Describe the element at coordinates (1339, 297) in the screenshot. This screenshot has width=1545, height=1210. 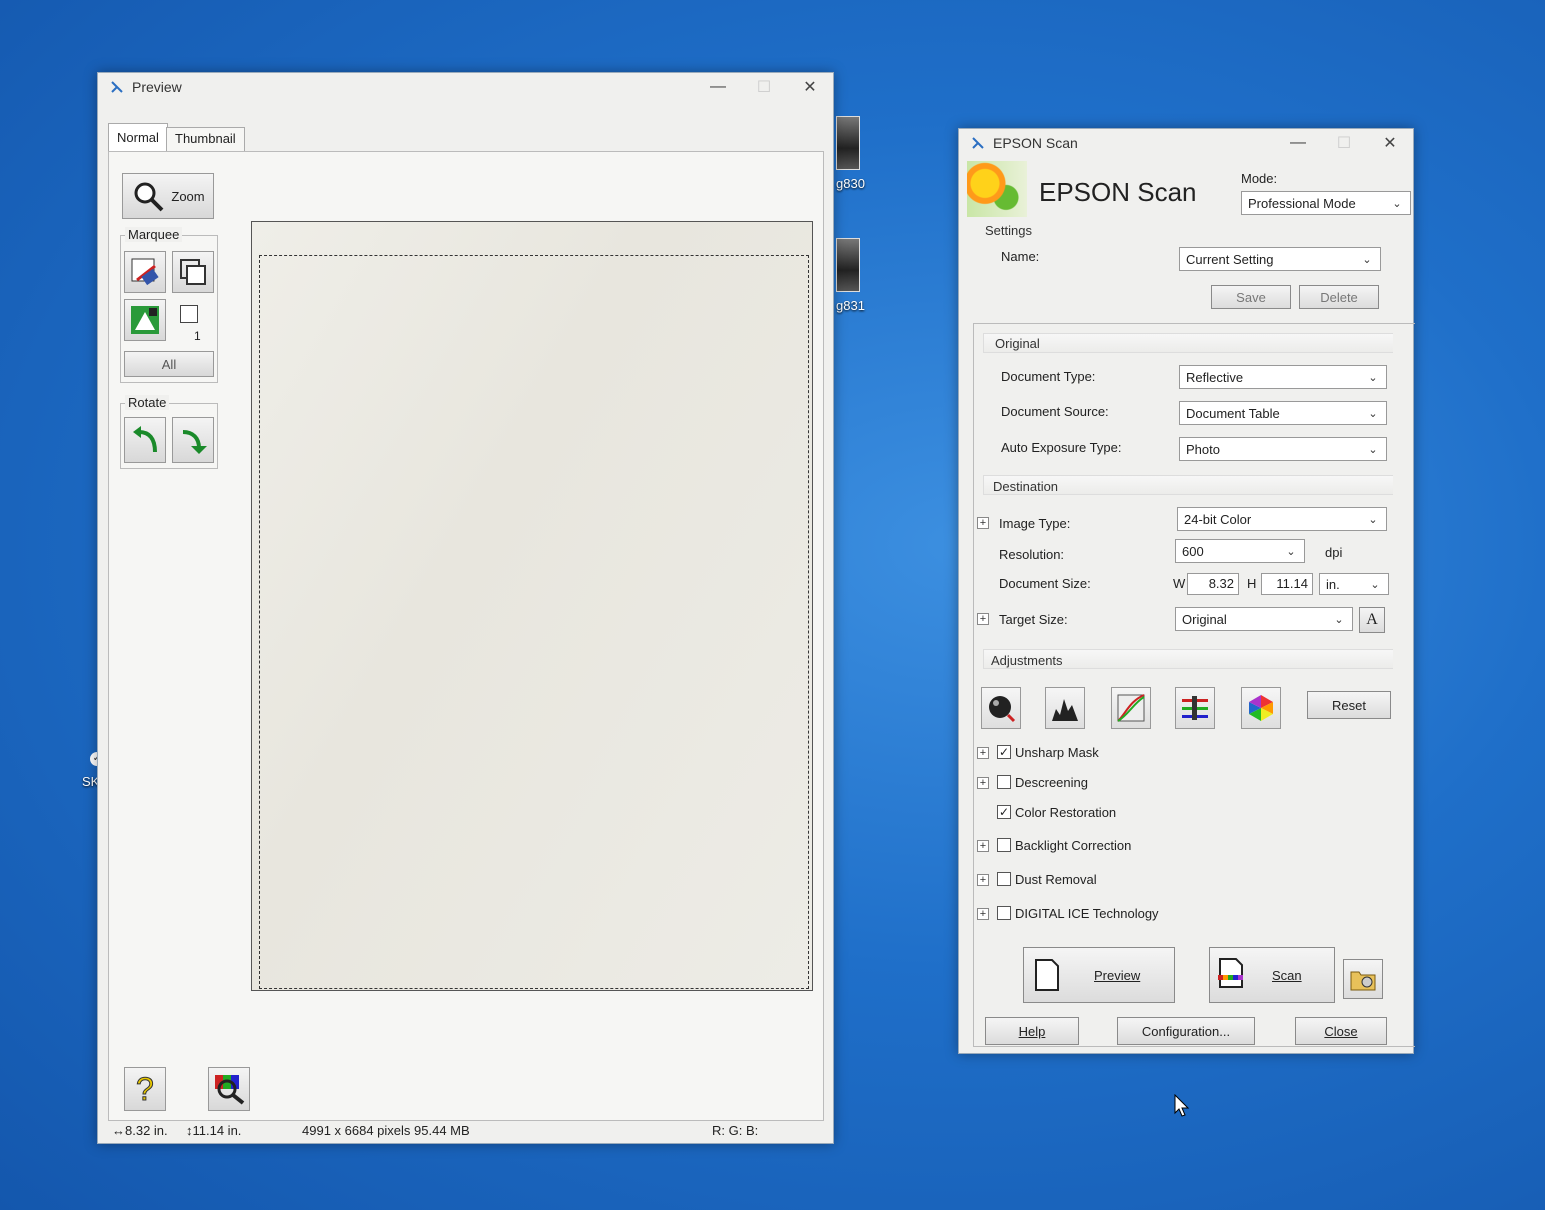
I see `delete-button: Delete` at that location.